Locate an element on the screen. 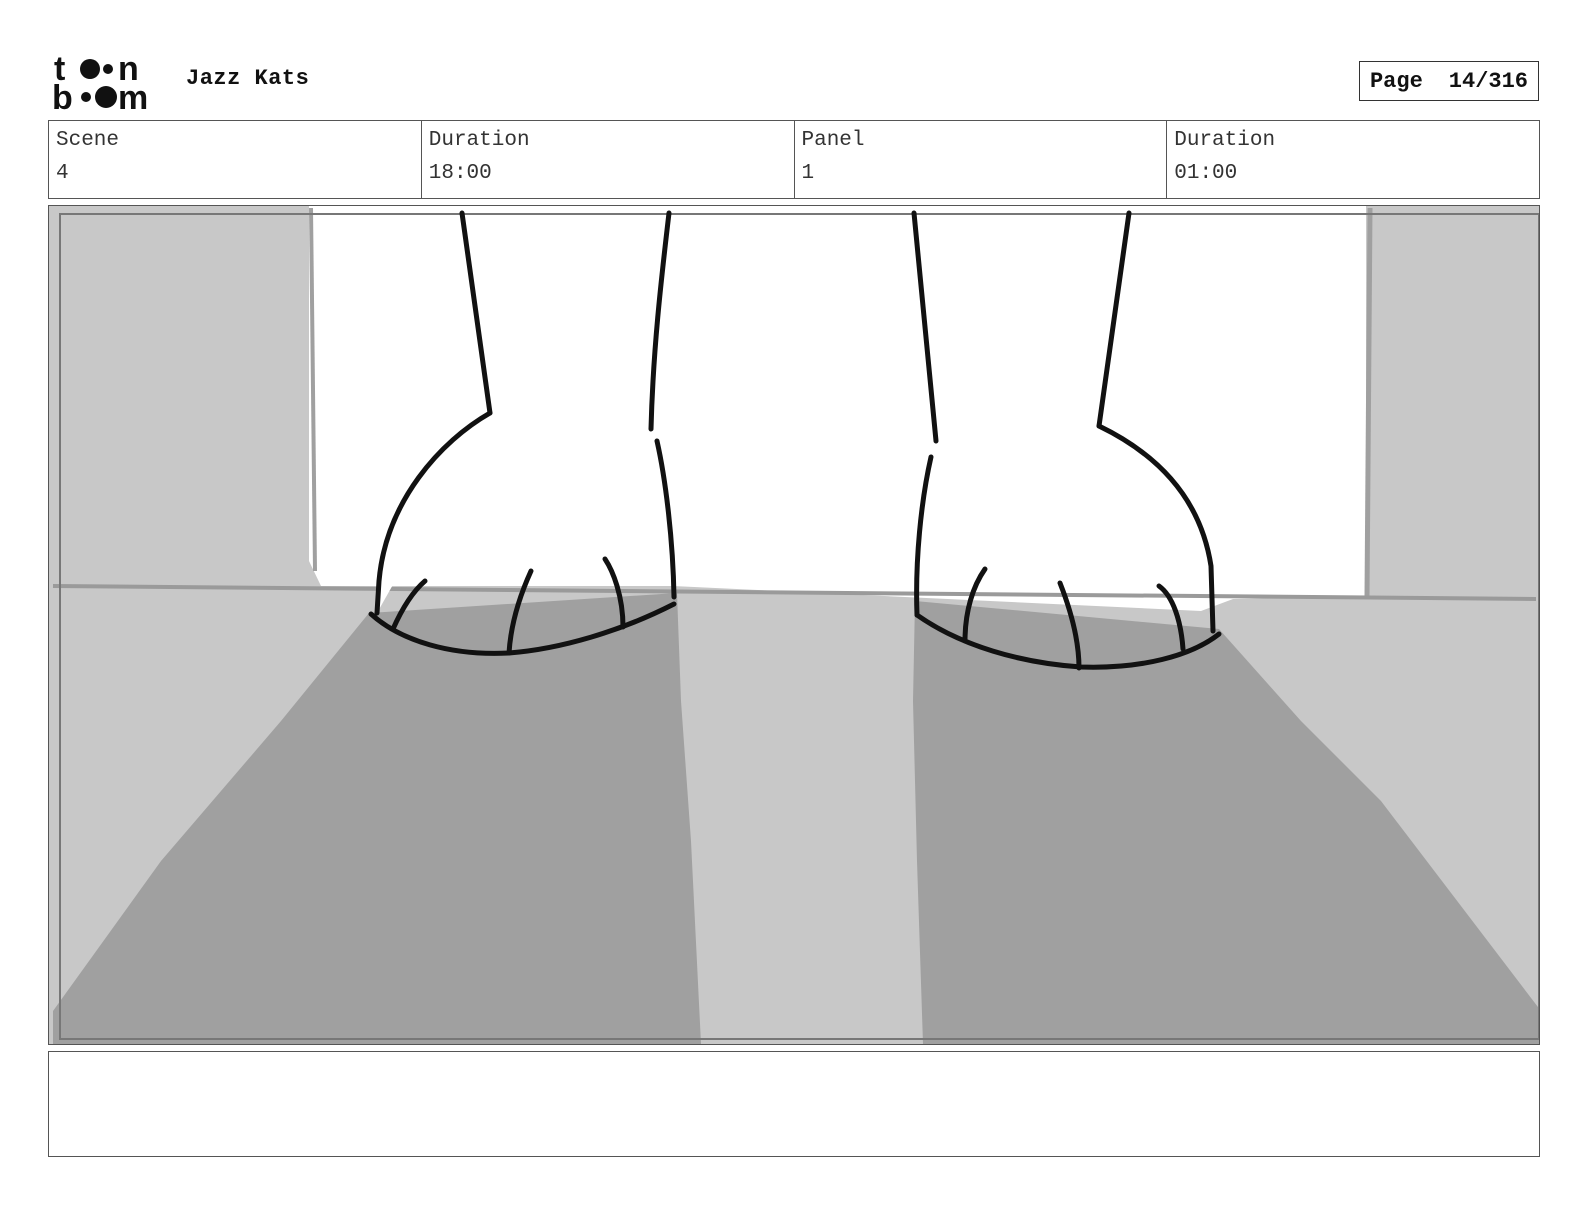 Image resolution: width=1584 pixels, height=1224 pixels. page-number: 14/316 is located at coordinates (1488, 81).